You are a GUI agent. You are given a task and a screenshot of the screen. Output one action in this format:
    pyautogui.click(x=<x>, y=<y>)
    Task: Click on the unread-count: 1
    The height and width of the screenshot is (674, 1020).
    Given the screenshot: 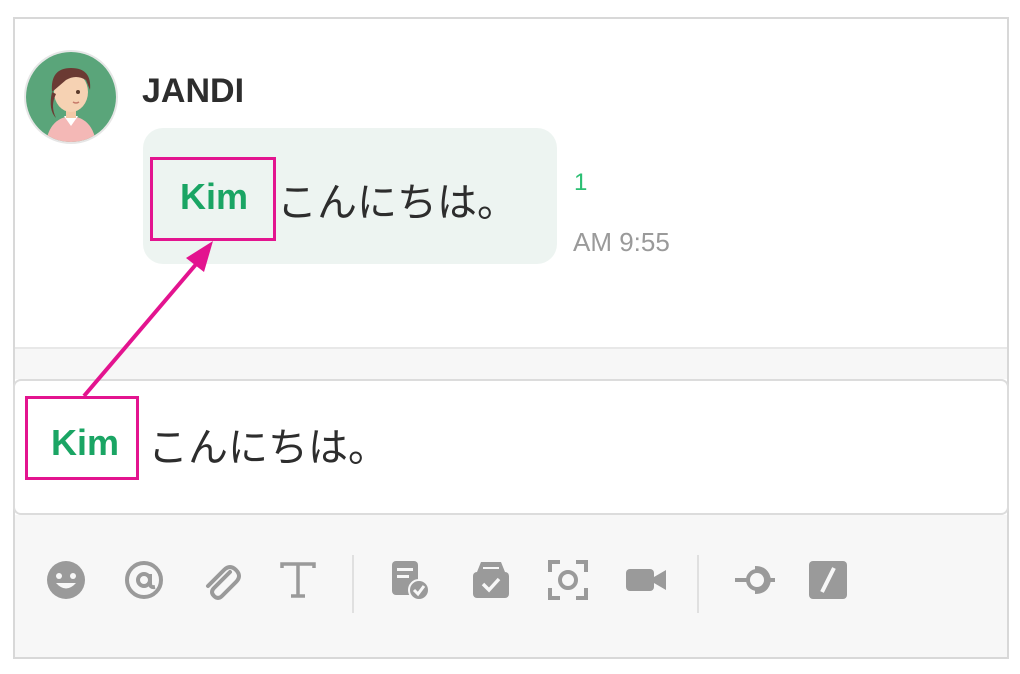 What is the action you would take?
    pyautogui.click(x=581, y=182)
    